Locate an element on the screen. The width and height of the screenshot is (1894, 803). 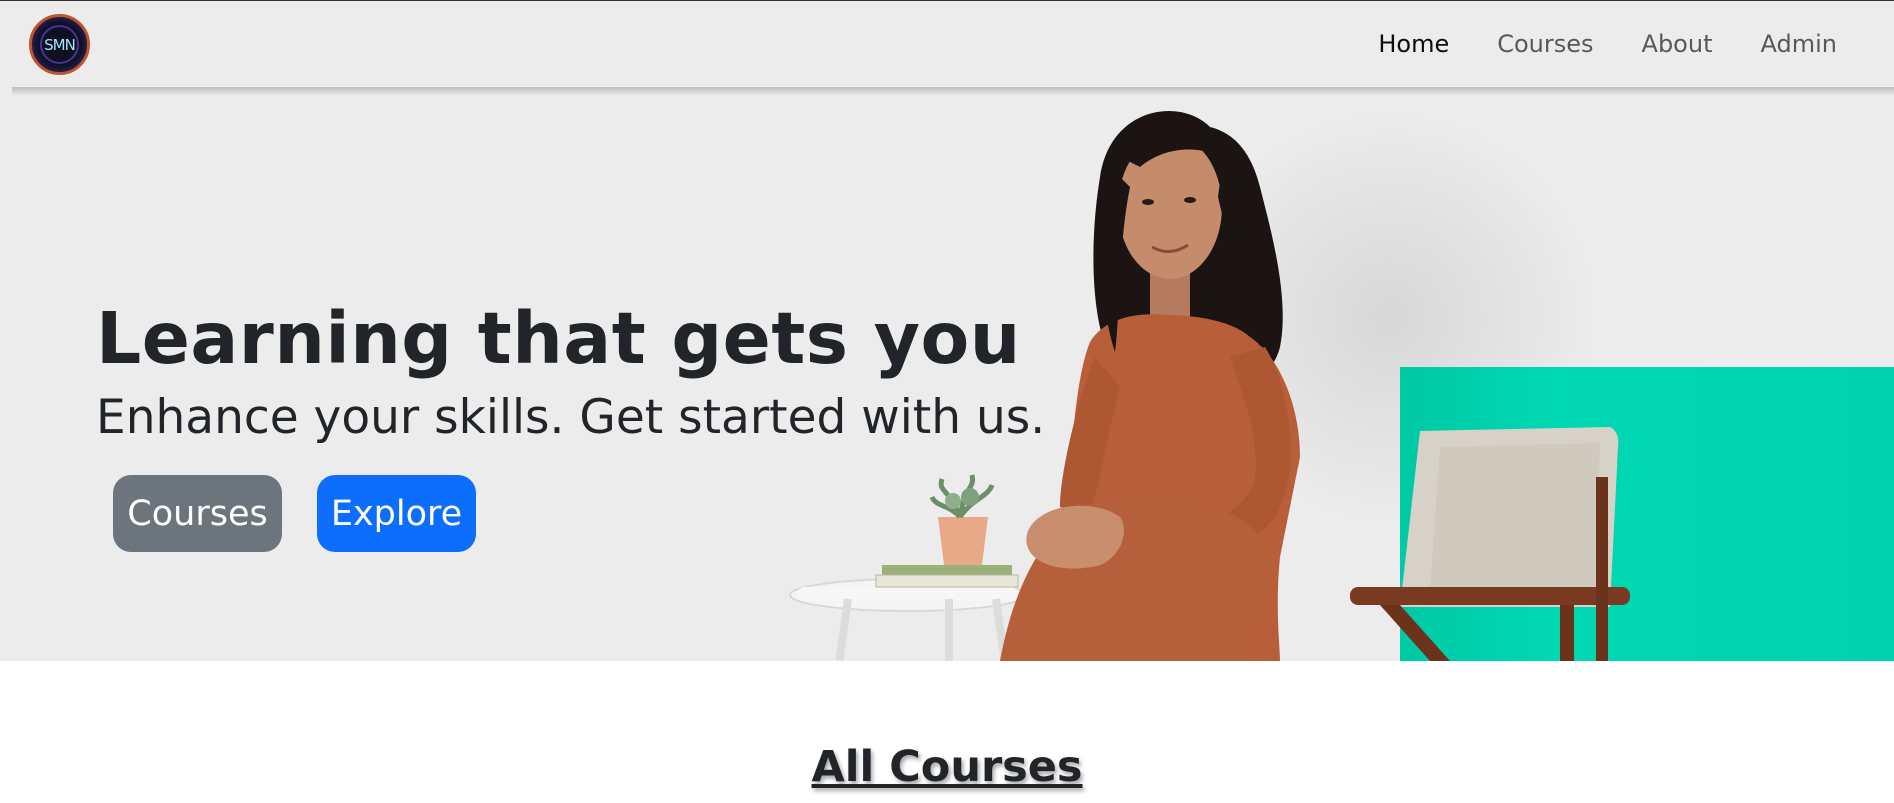
nav-links: Home Courses About Admin is located at coordinates (1607, 44).